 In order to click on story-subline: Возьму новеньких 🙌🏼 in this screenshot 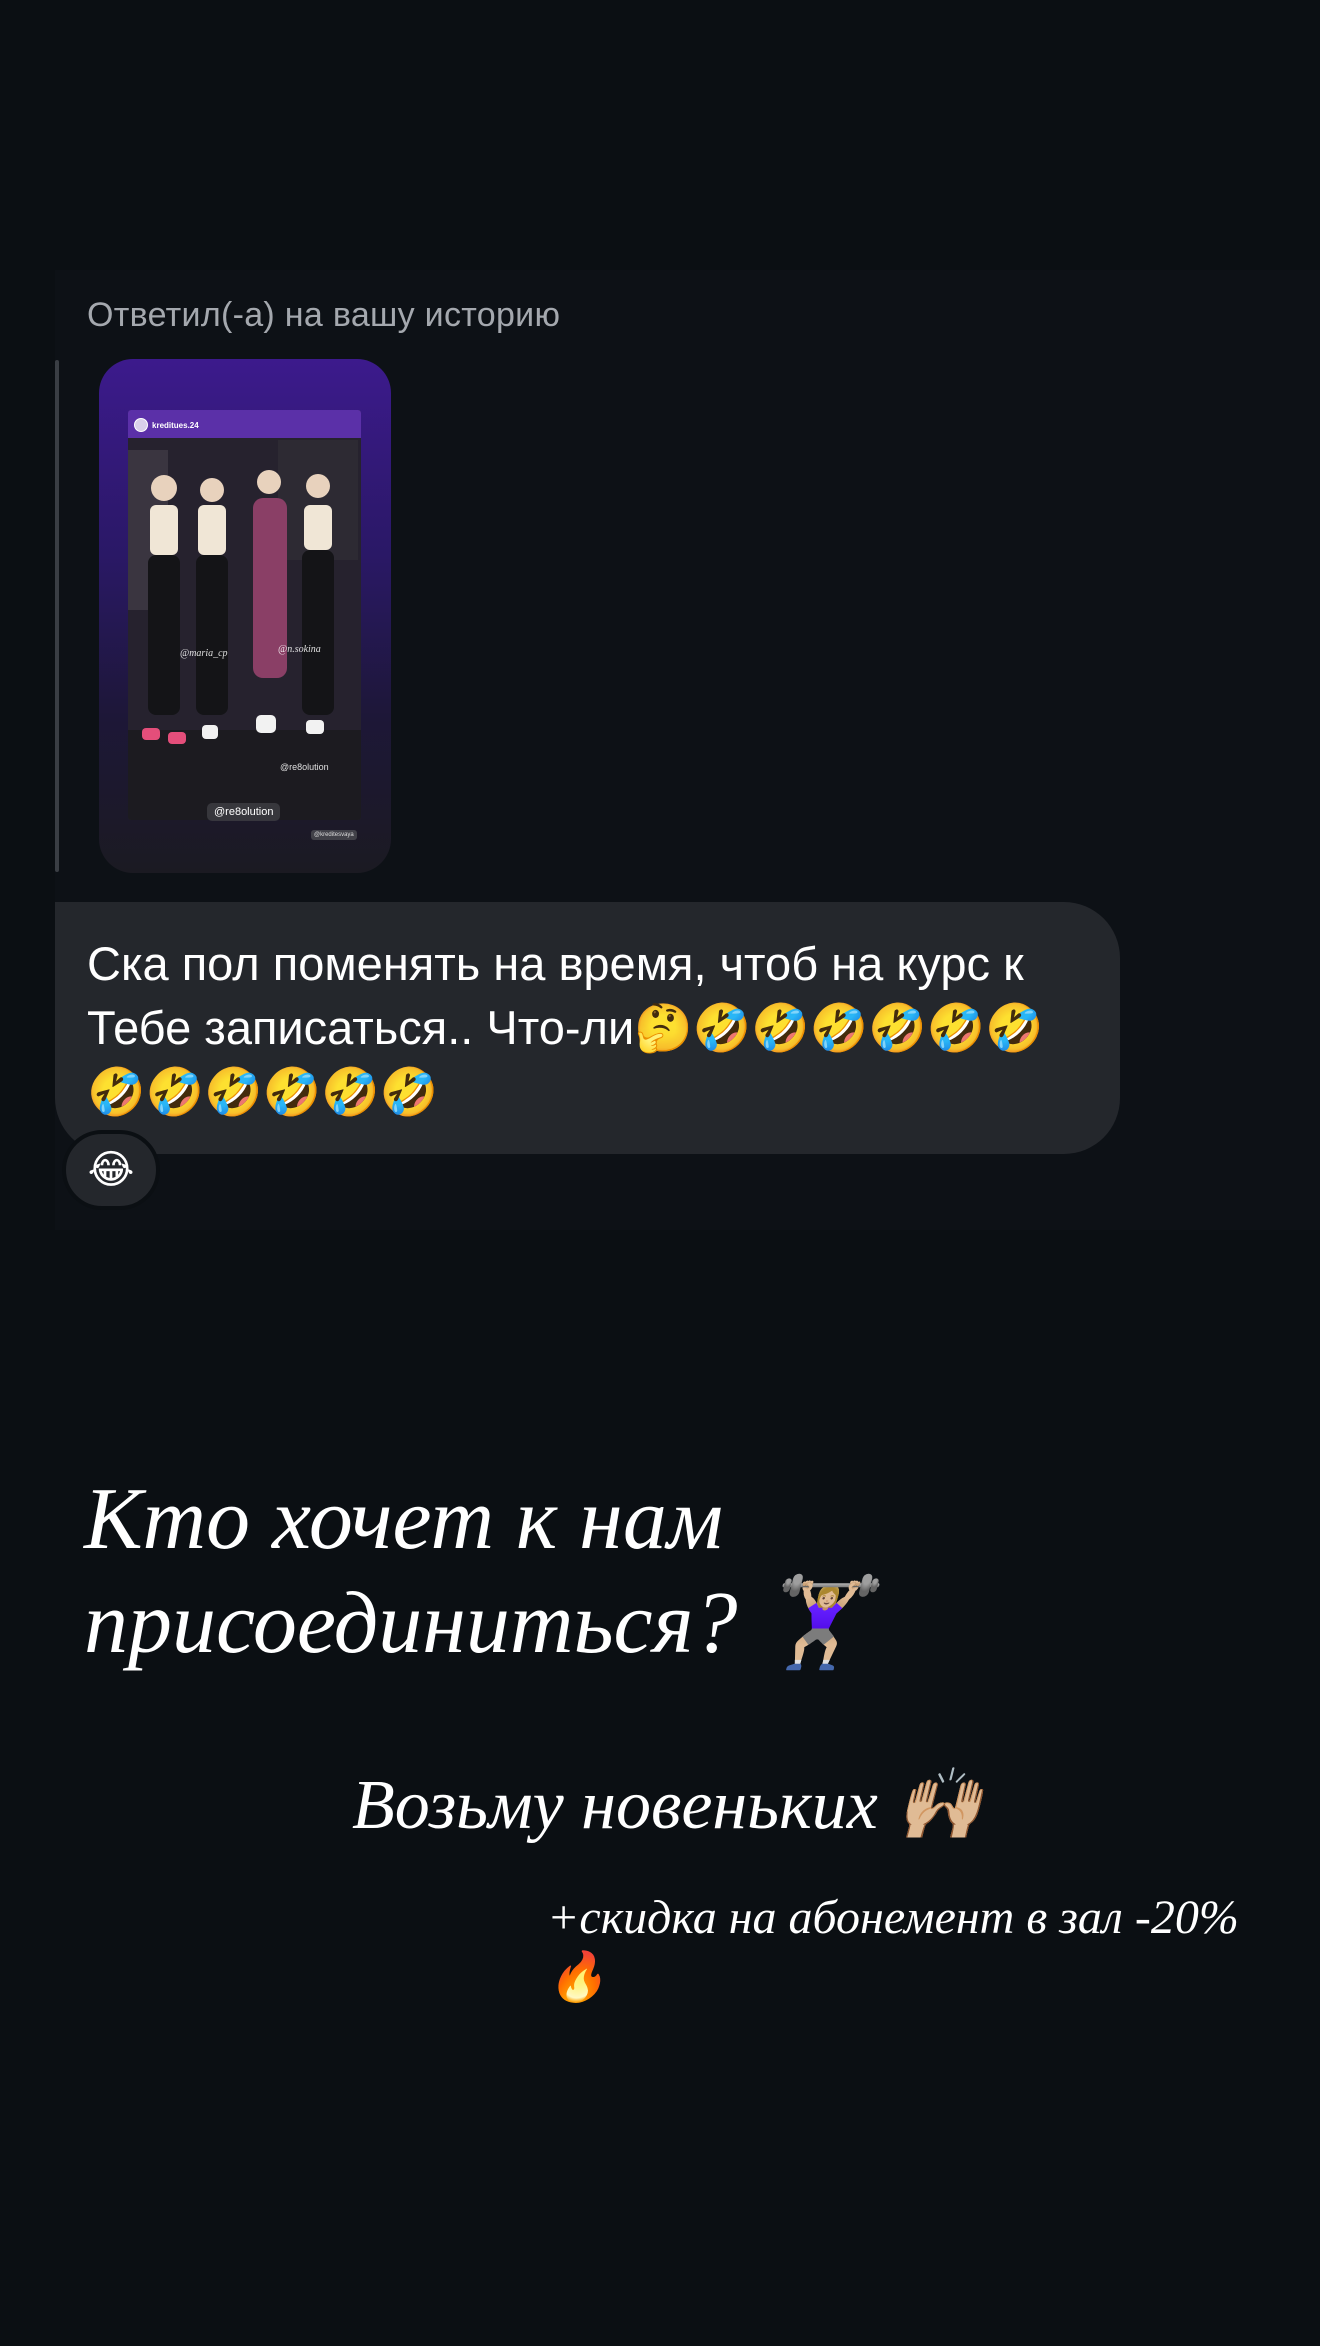, I will do `click(667, 1805)`.